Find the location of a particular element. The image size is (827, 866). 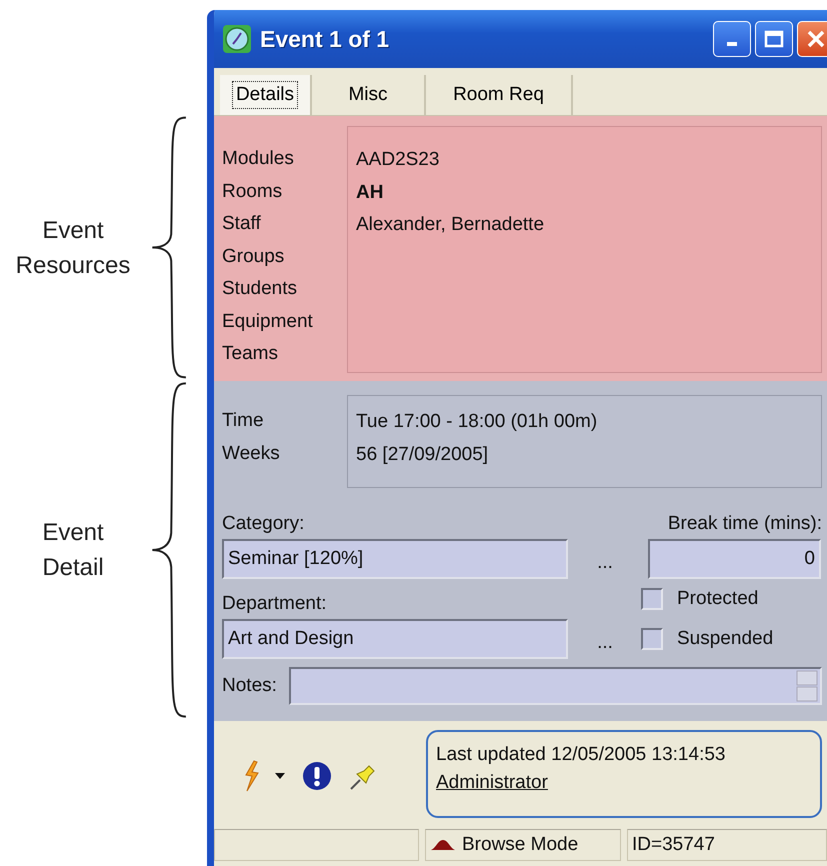

clock-icon is located at coordinates (237, 39).